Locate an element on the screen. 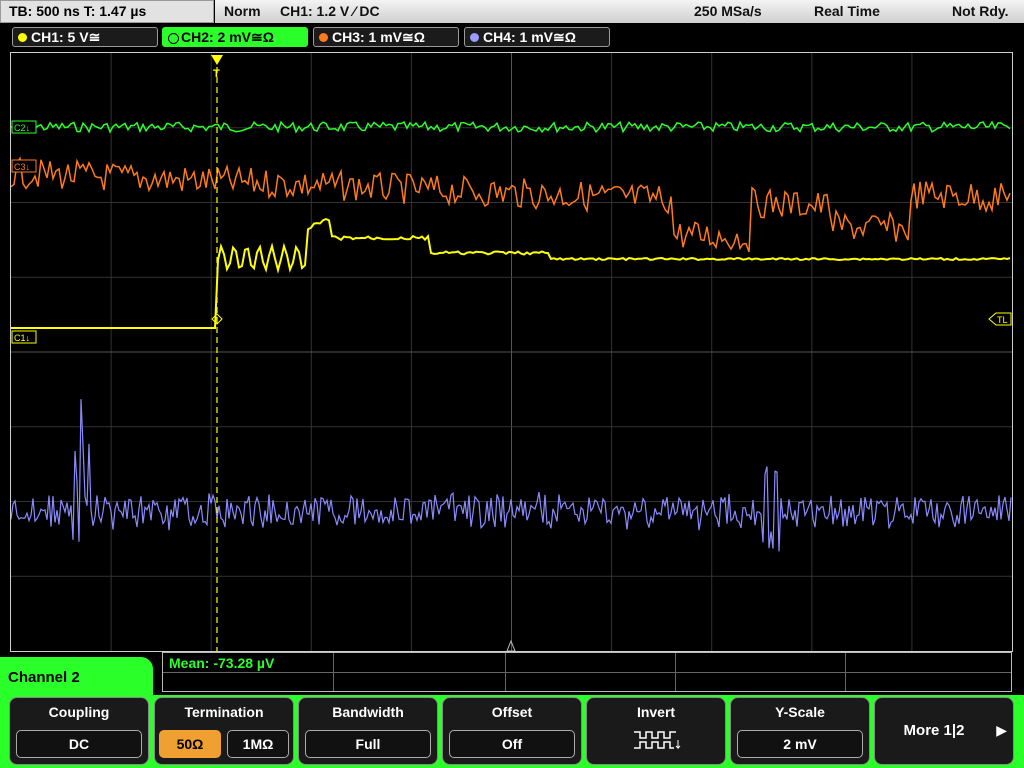 The height and width of the screenshot is (768, 1024). trigger-t-label: T is located at coordinates (216, 74).